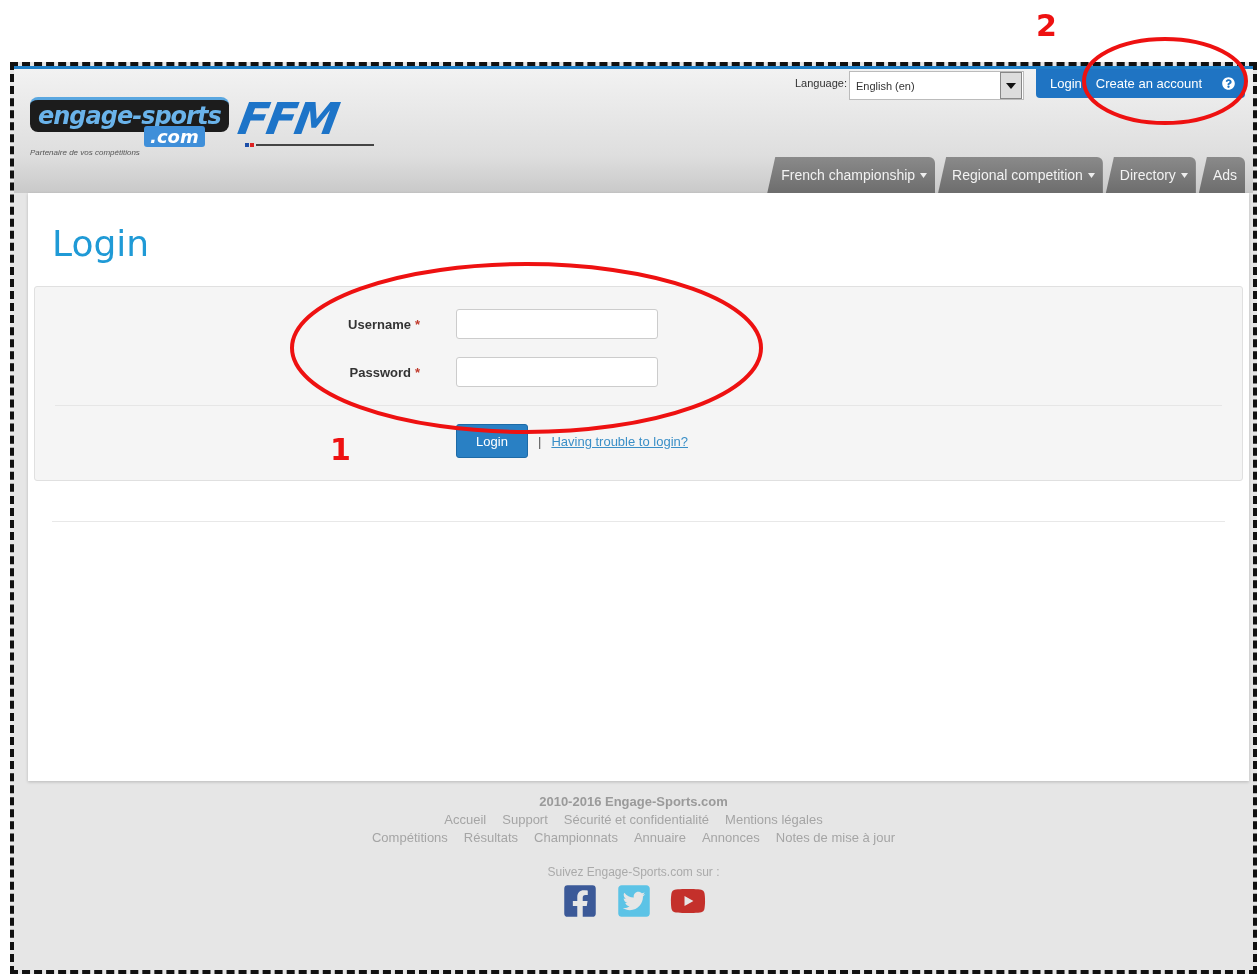 The width and height of the screenshot is (1259, 977). What do you see at coordinates (174, 136) in the screenshot?
I see `logo-suffix: .com` at bounding box center [174, 136].